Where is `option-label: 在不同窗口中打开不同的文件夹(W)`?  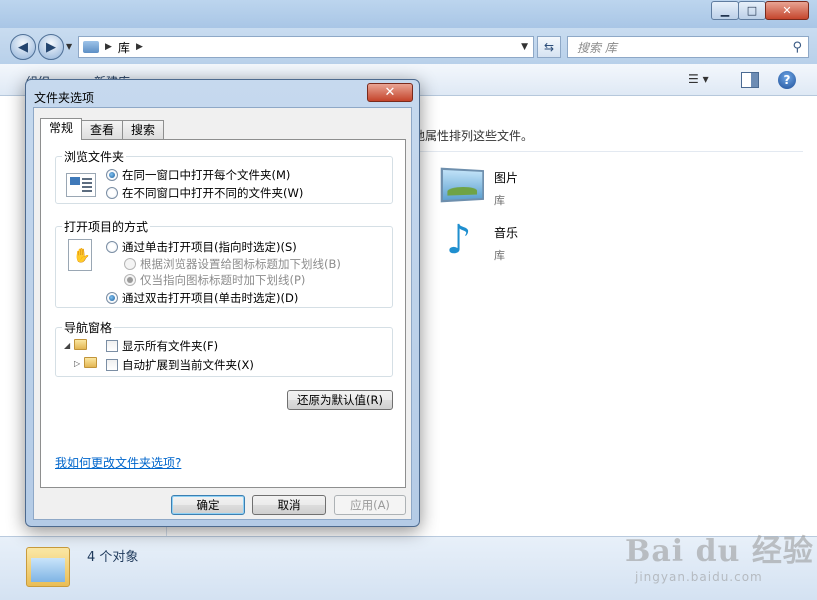
option-label: 在不同窗口中打开不同的文件夹(W) is located at coordinates (213, 193).